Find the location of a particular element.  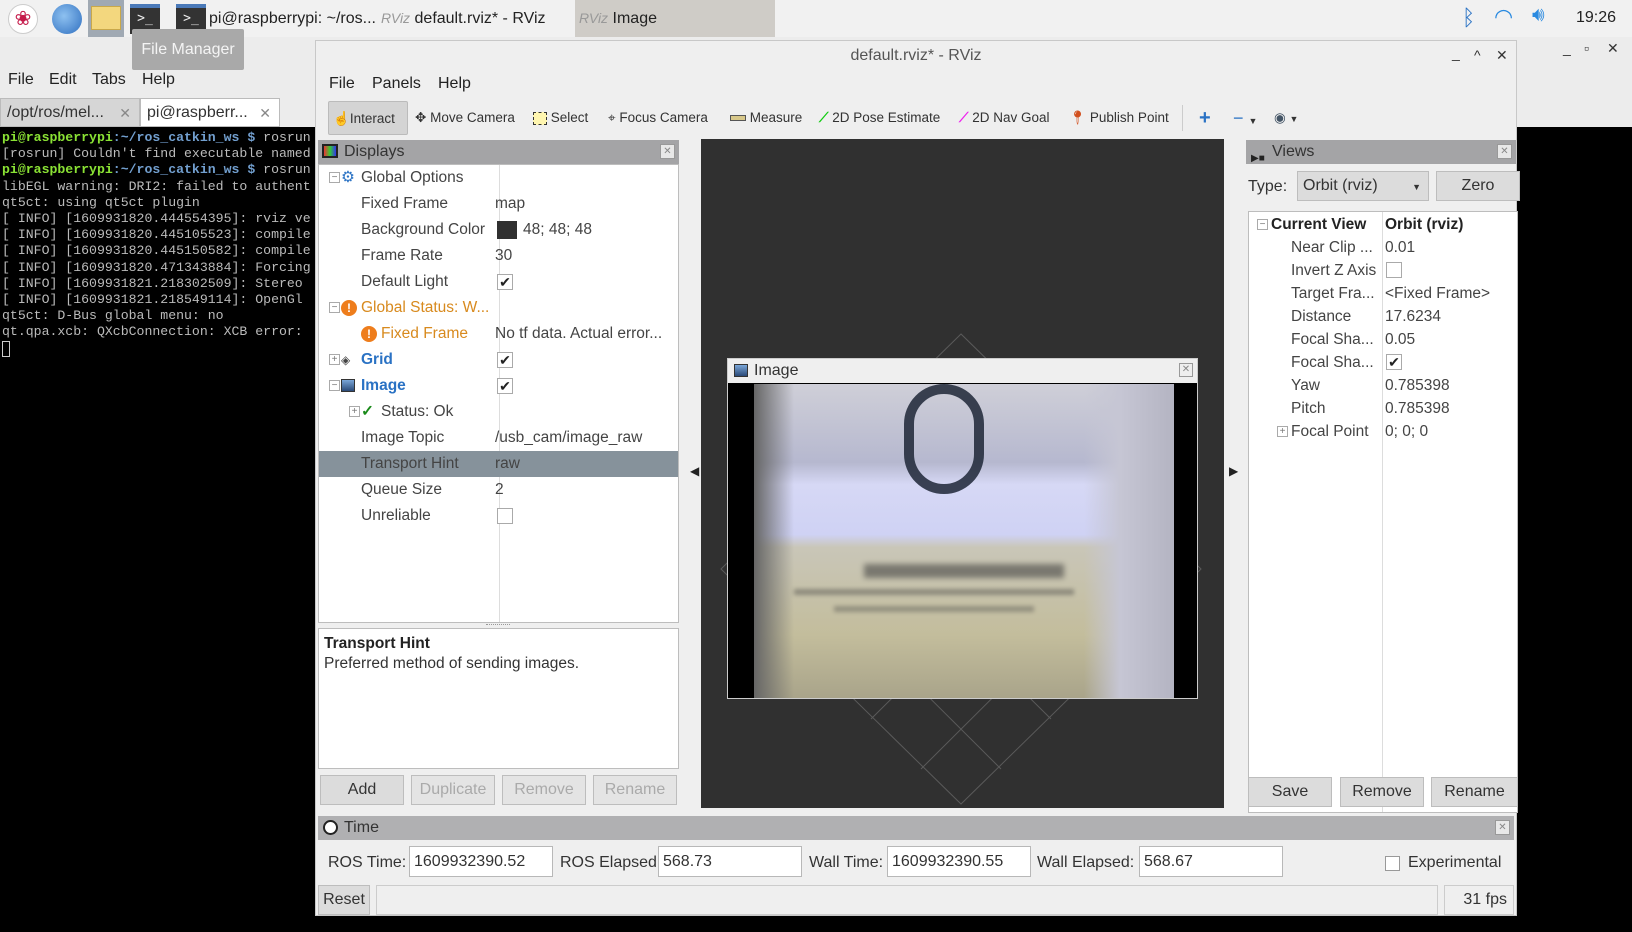

maximize-icon: ^ is located at coordinates (1477, 55).